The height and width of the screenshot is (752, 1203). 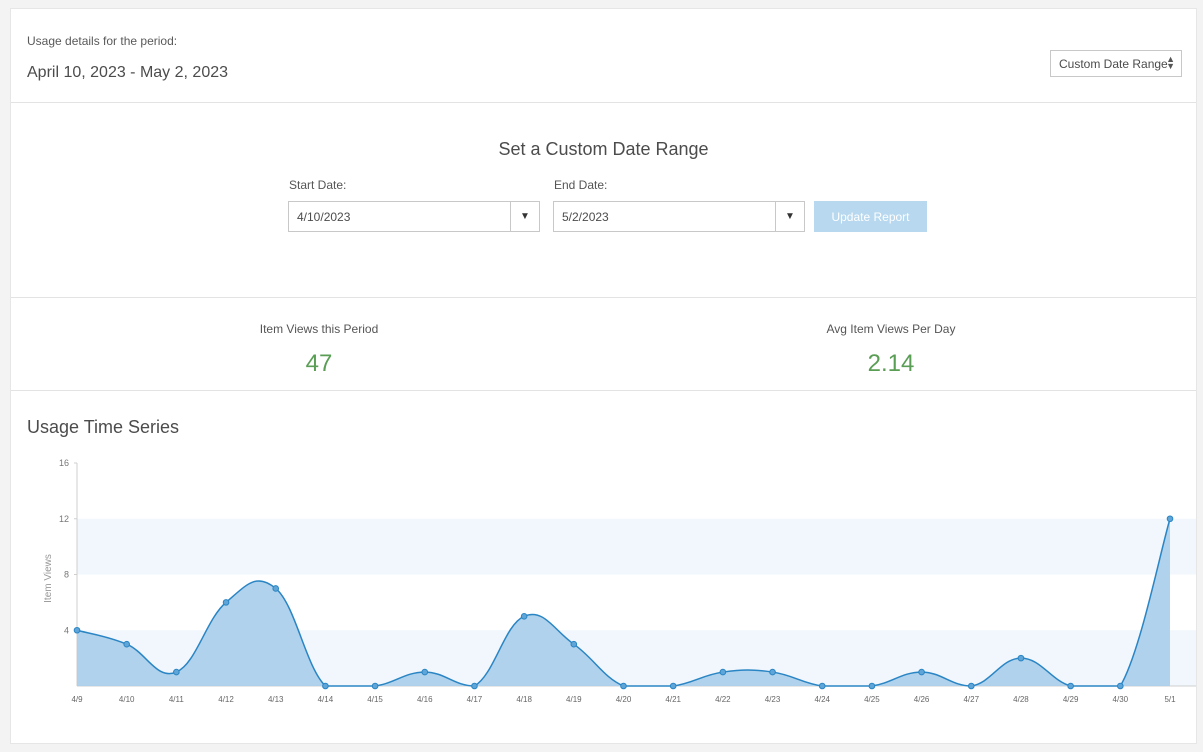 I want to click on grid-band, so click(x=636, y=546).